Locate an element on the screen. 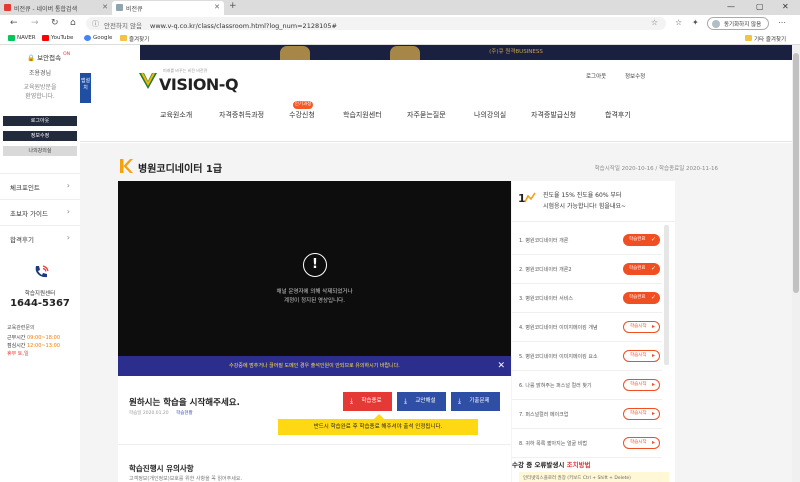 This screenshot has height=482, width=800. sidebar-item-reviews: 합격후기 › is located at coordinates (40, 237).